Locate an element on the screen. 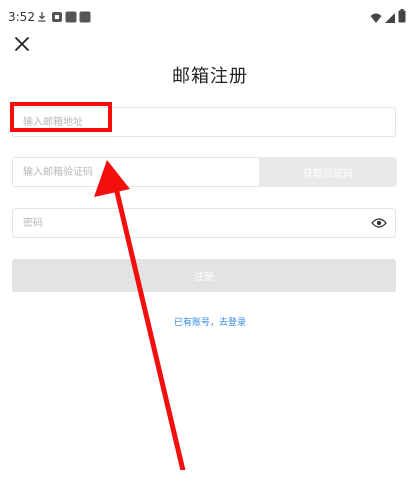 The image size is (420, 500). status-time: 3:52 is located at coordinates (21, 17).